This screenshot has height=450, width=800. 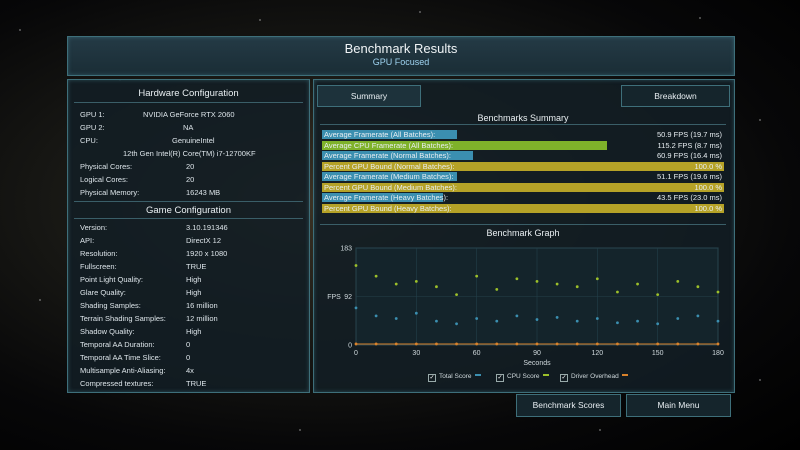 What do you see at coordinates (203, 192) in the screenshot?
I see `hw-value-memory: 16243 MB` at bounding box center [203, 192].